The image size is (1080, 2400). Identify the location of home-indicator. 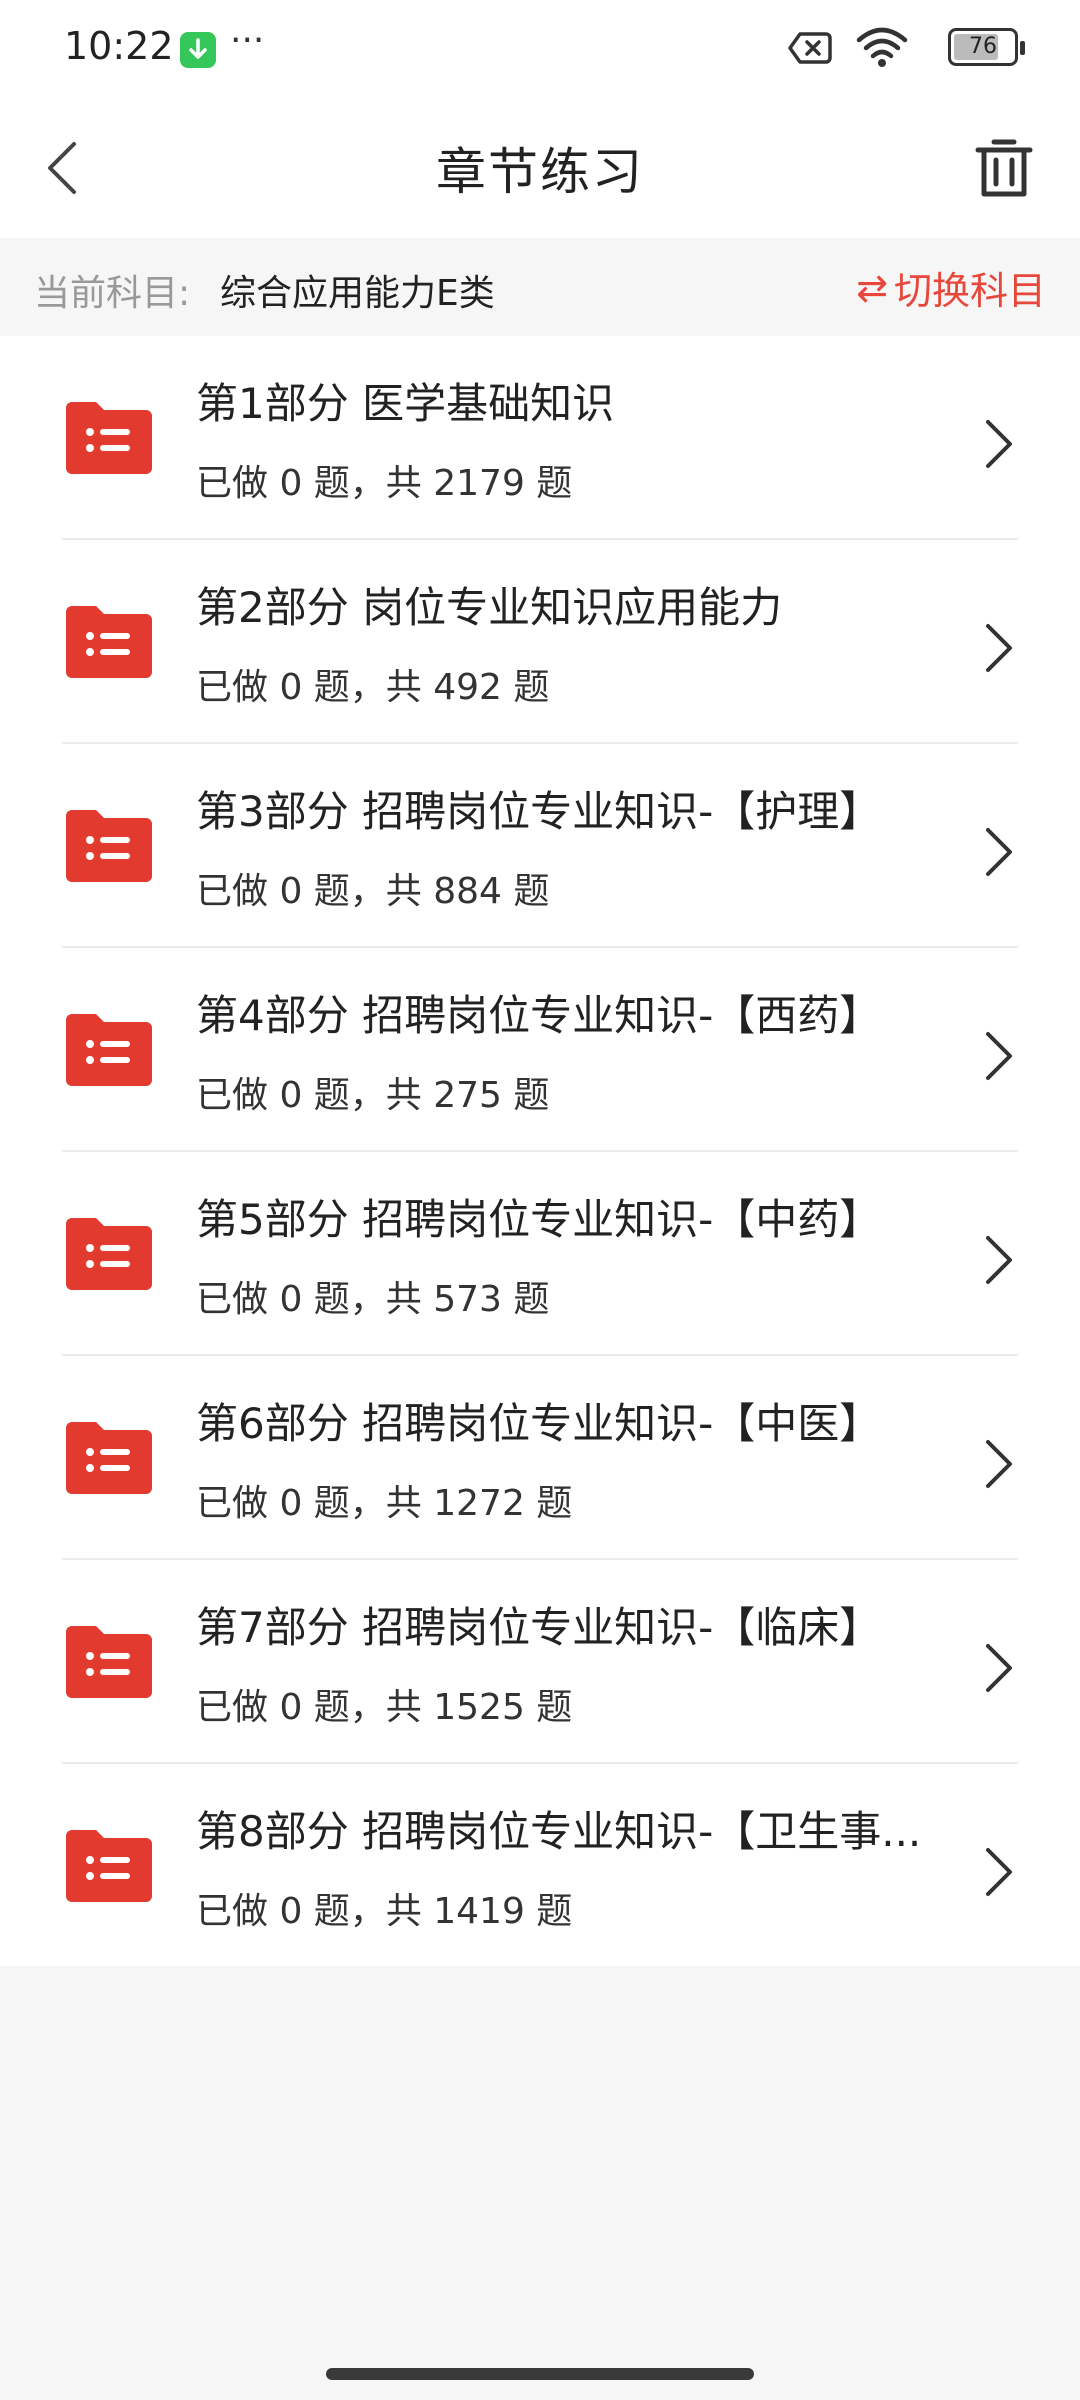
(540, 2374).